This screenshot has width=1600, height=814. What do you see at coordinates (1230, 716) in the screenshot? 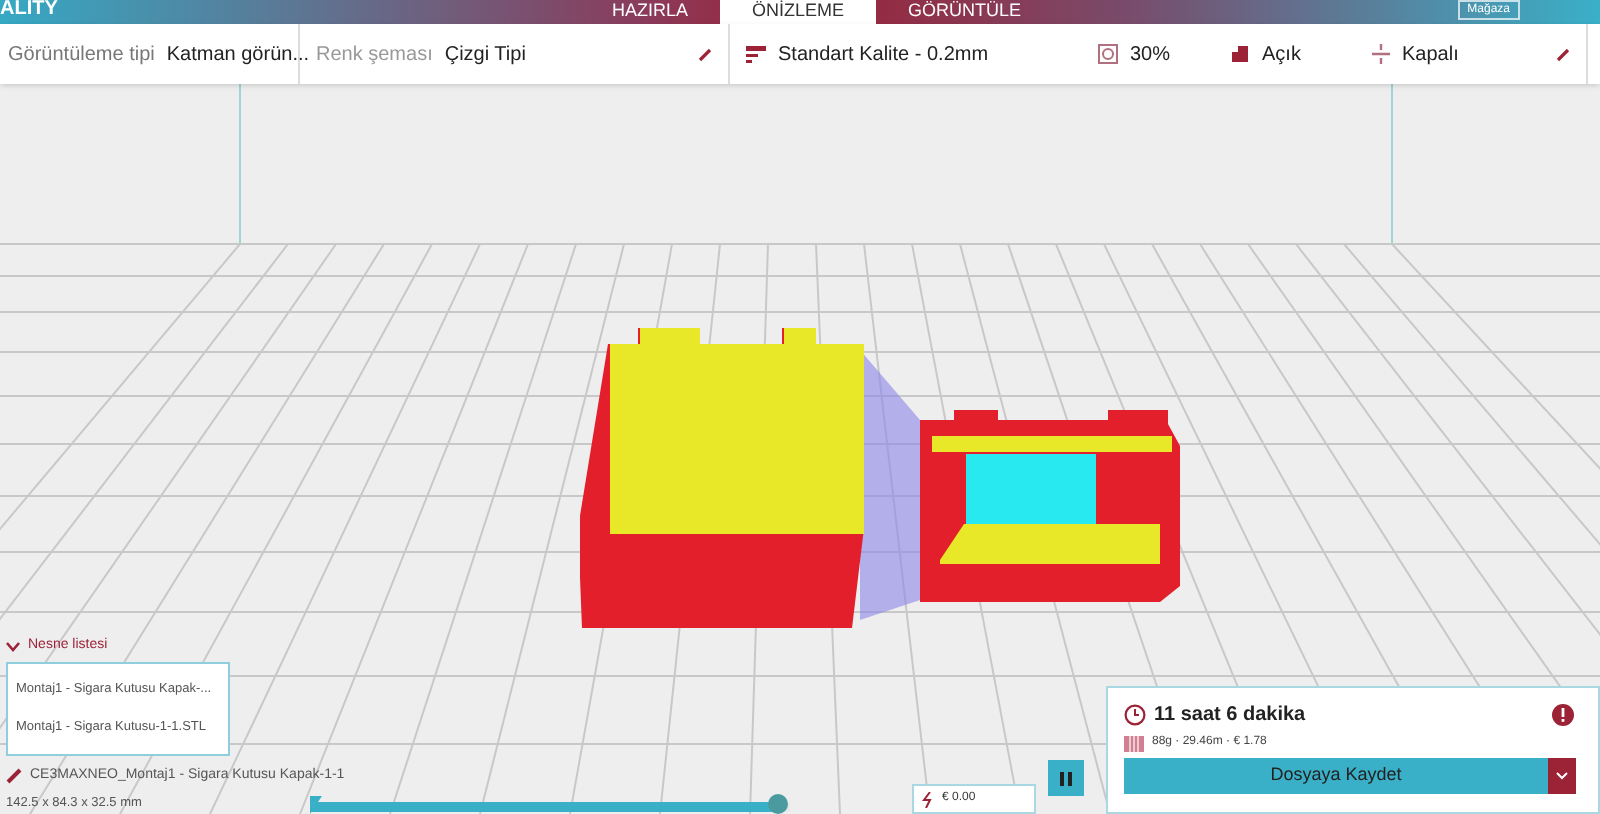
I see `print-time: 11 saat 6 dakika` at bounding box center [1230, 716].